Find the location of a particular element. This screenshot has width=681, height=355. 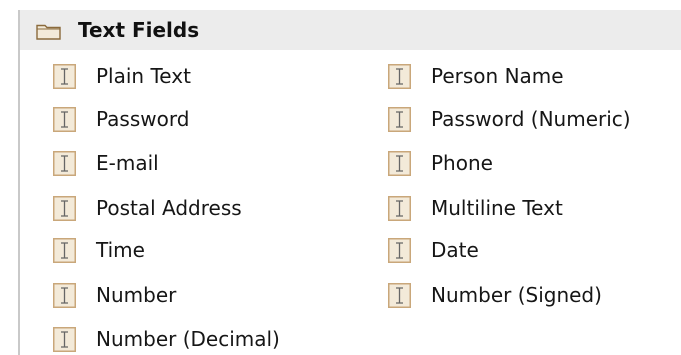

widget-phone: Phone is located at coordinates (440, 163).